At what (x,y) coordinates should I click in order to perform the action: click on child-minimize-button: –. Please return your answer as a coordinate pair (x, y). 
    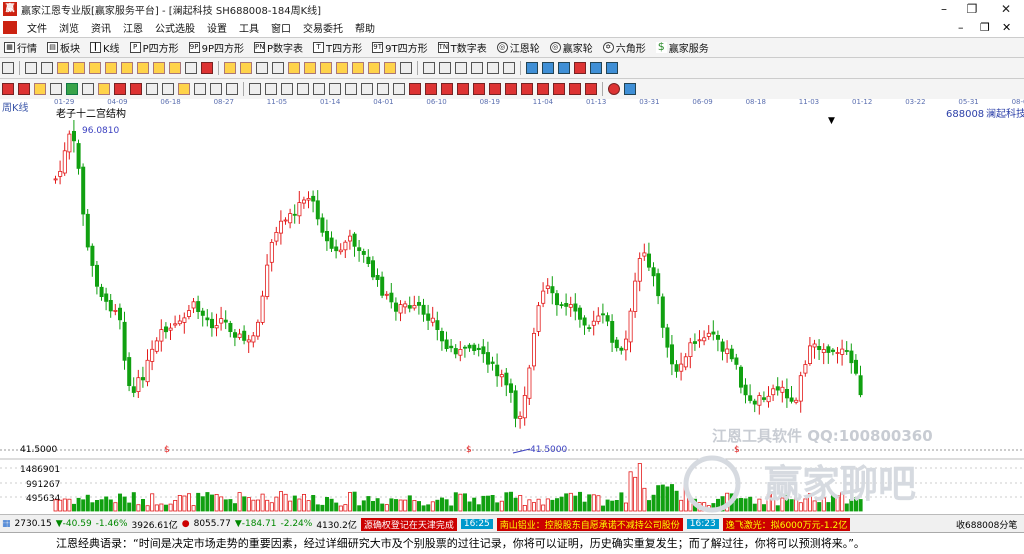
    Looking at the image, I should click on (961, 27).